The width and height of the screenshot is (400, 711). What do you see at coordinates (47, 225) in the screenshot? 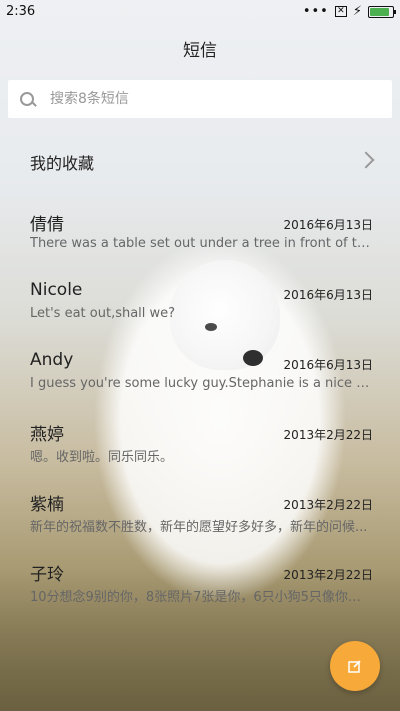
I see `contact-name: 倩倩` at bounding box center [47, 225].